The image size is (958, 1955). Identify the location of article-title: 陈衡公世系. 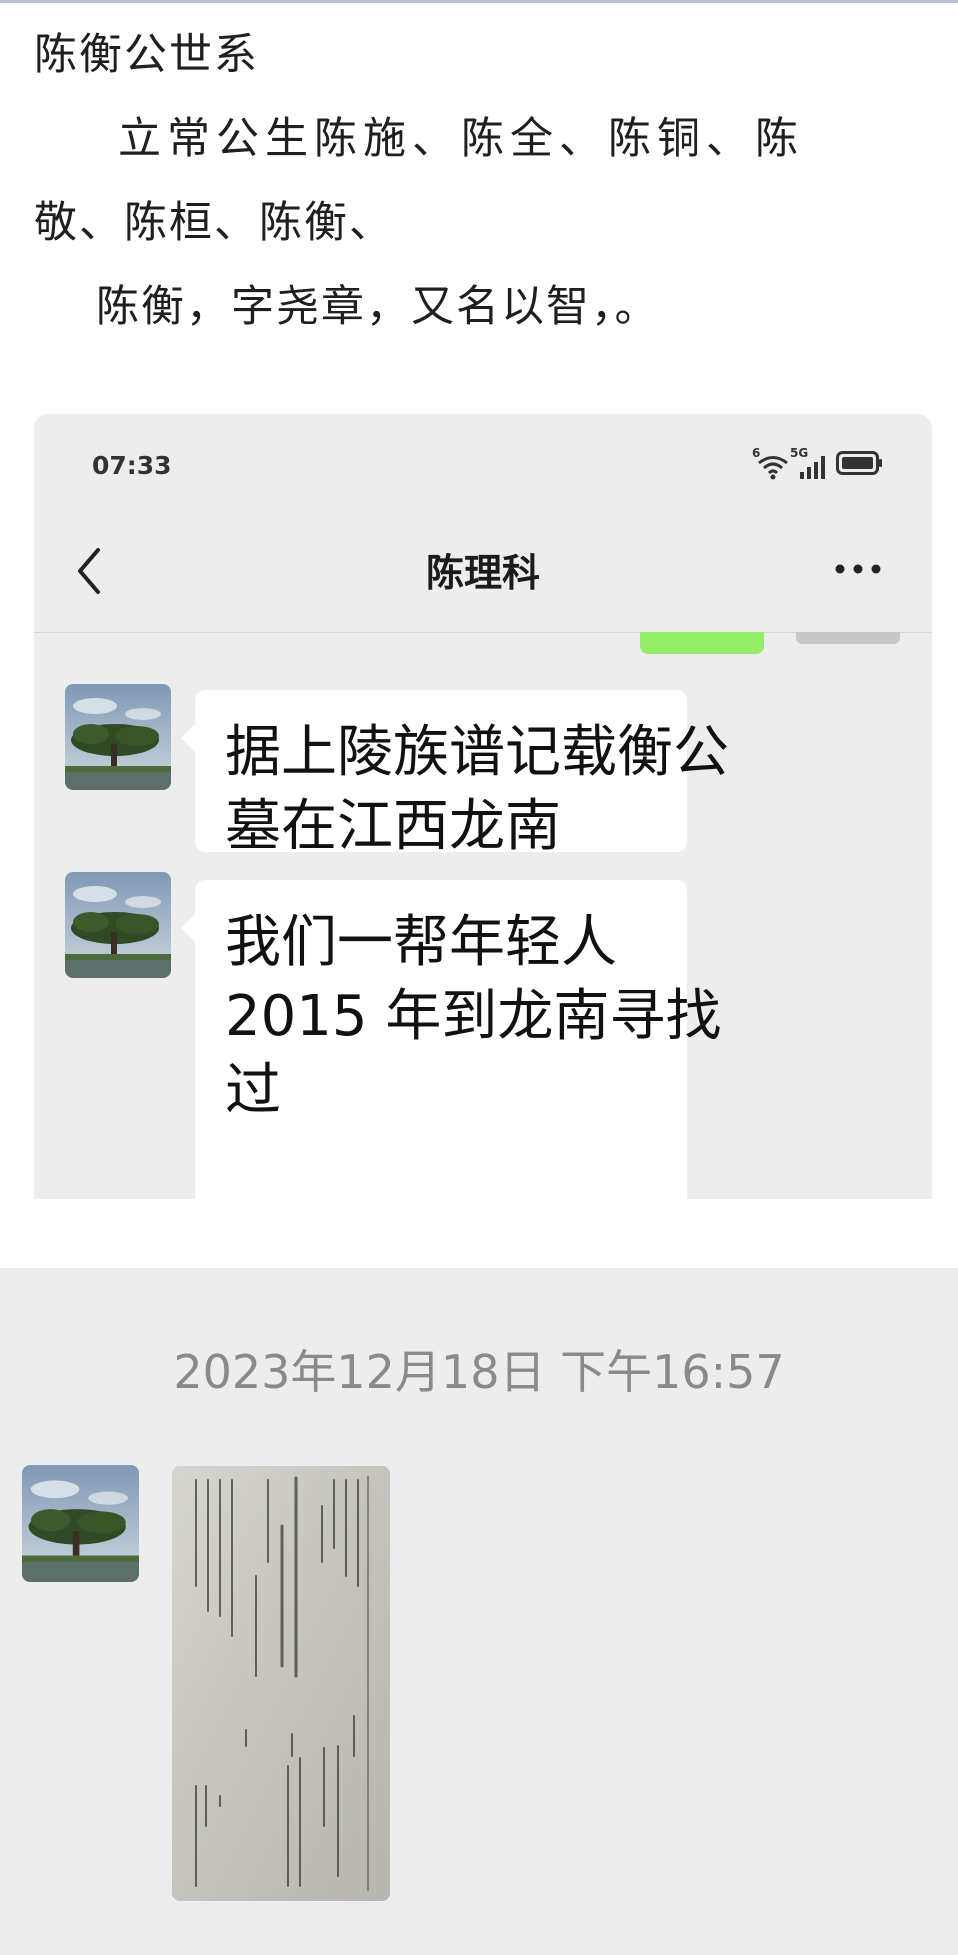
(146, 55).